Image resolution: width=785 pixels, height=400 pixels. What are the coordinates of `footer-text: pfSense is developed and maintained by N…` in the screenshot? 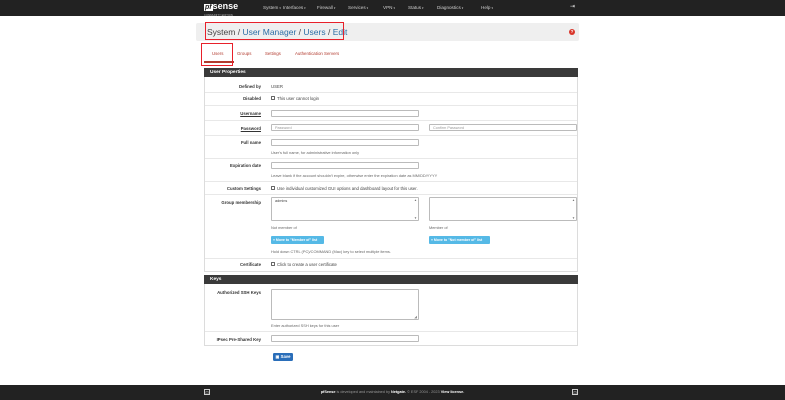 It's located at (392, 392).